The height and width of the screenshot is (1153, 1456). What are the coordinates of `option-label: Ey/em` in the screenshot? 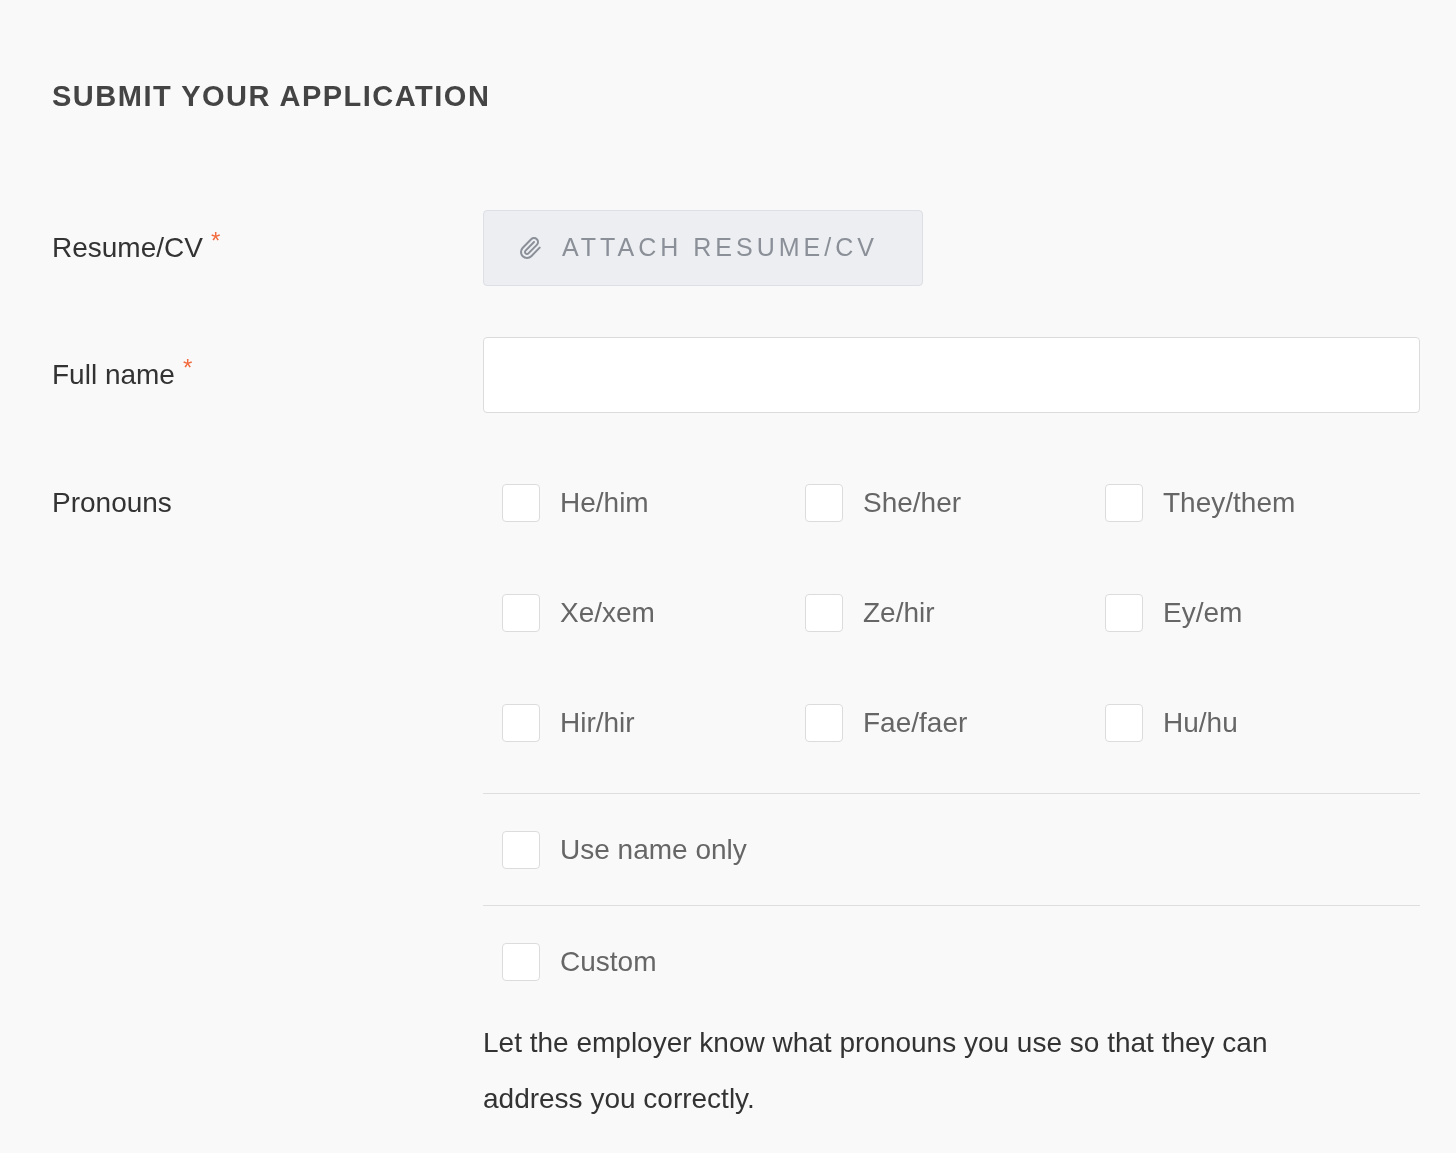 It's located at (1203, 613).